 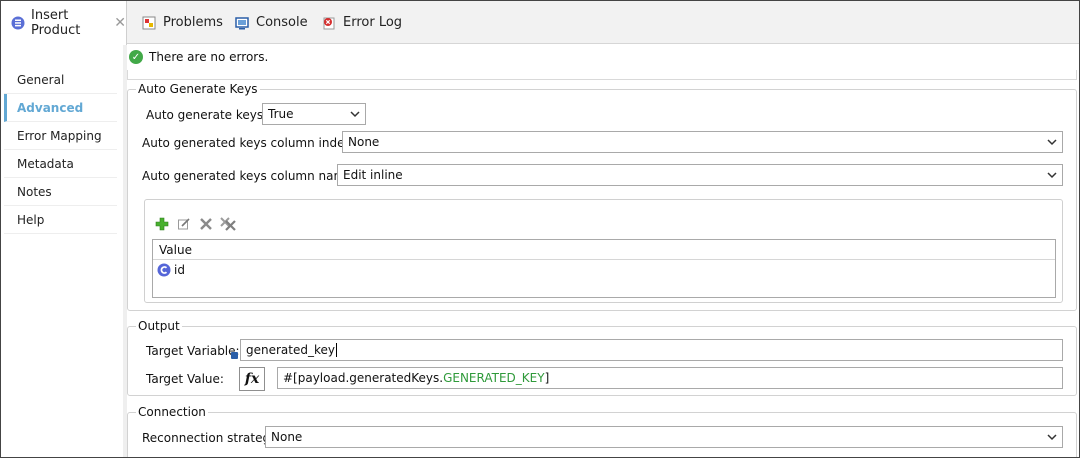 What do you see at coordinates (60, 220) in the screenshot?
I see `sidebar-item-help: Help` at bounding box center [60, 220].